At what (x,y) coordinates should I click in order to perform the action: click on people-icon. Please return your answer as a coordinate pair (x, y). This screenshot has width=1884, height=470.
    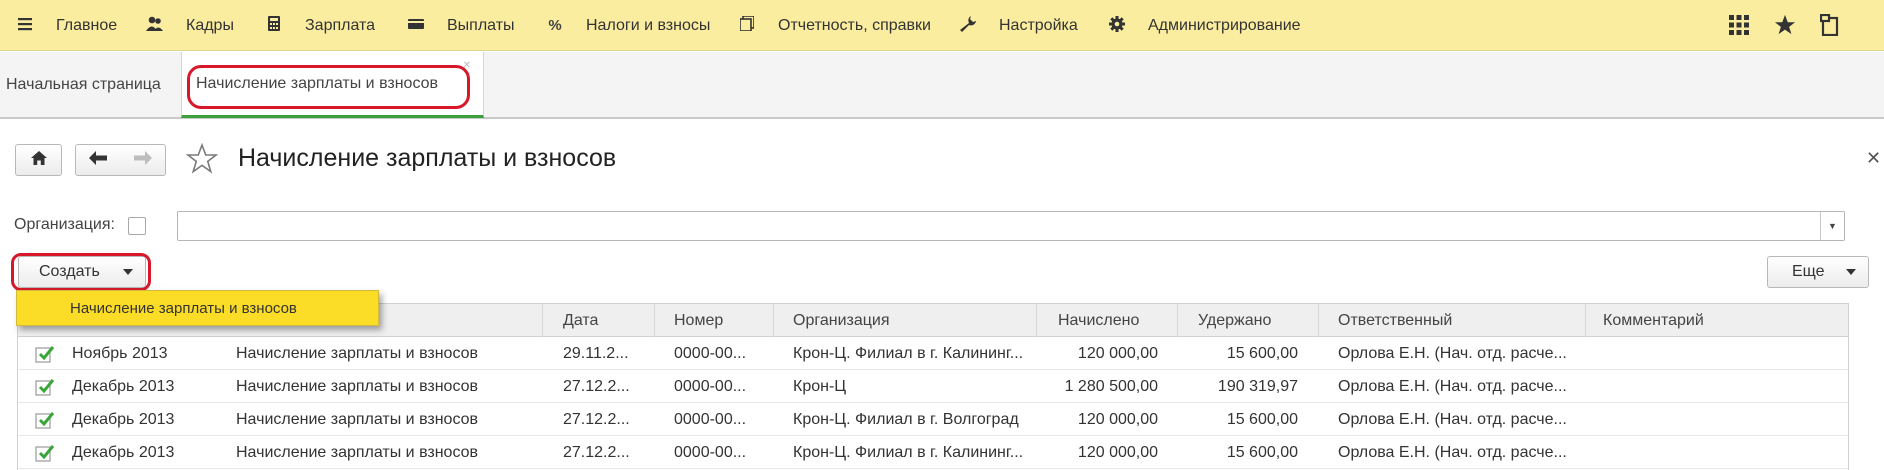
    Looking at the image, I should click on (155, 26).